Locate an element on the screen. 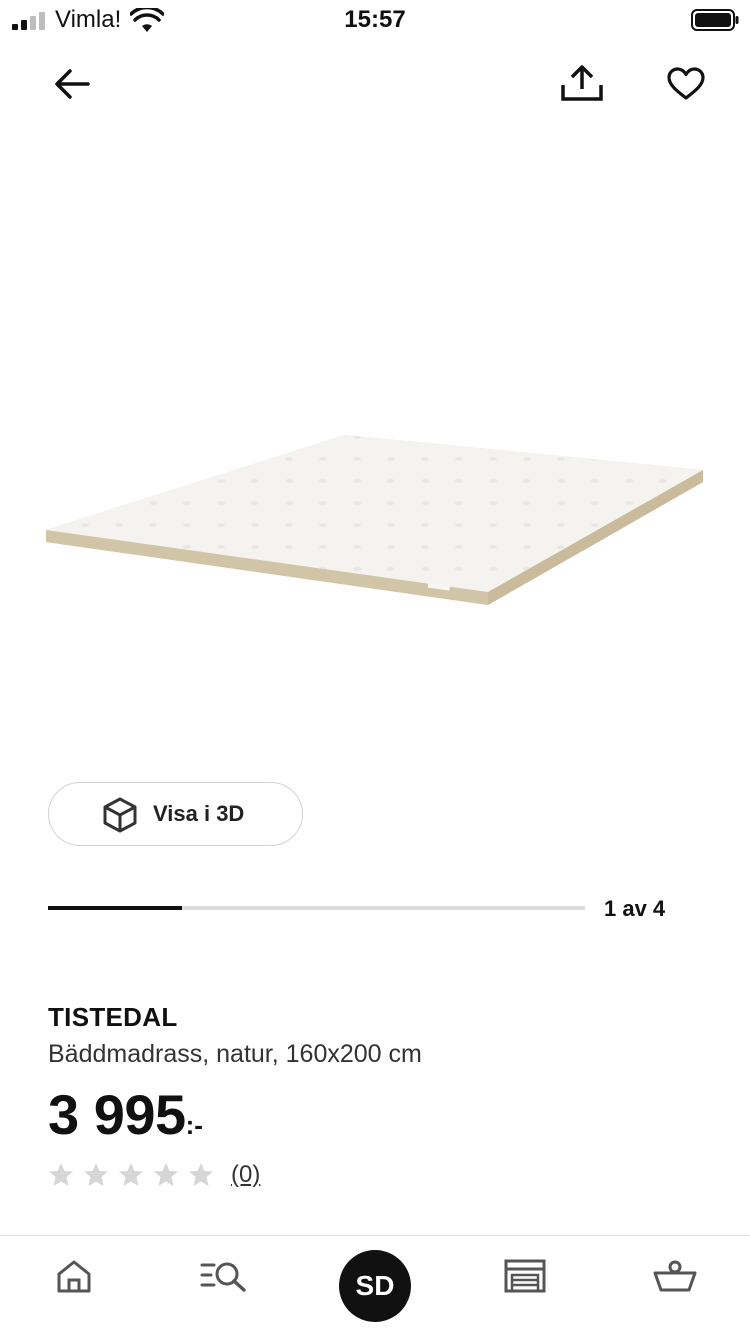 Image resolution: width=750 pixels, height=1334 pixels. view-in-3d-button: Visa i 3D is located at coordinates (175, 814).